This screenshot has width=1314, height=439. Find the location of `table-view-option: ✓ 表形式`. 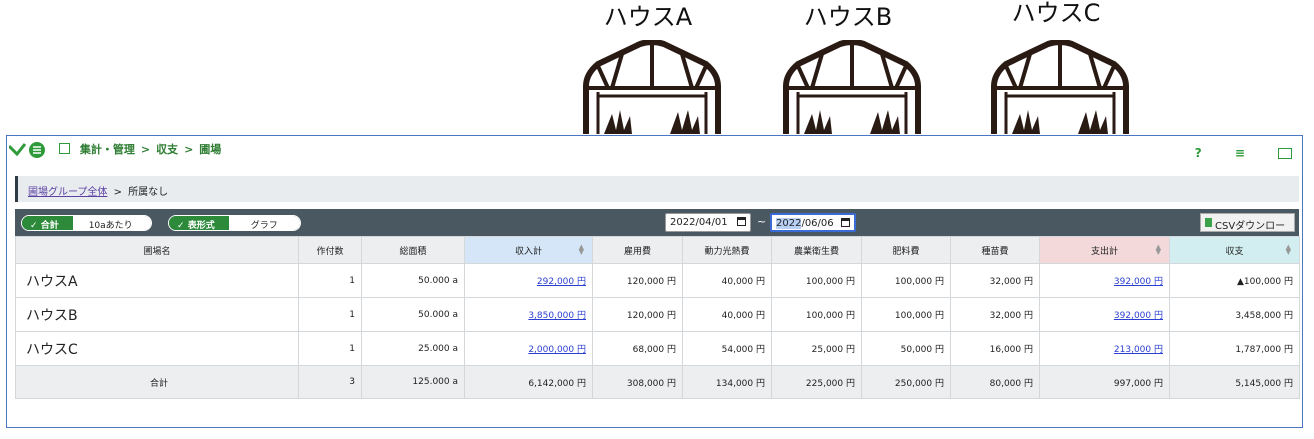

table-view-option: ✓ 表形式 is located at coordinates (199, 223).